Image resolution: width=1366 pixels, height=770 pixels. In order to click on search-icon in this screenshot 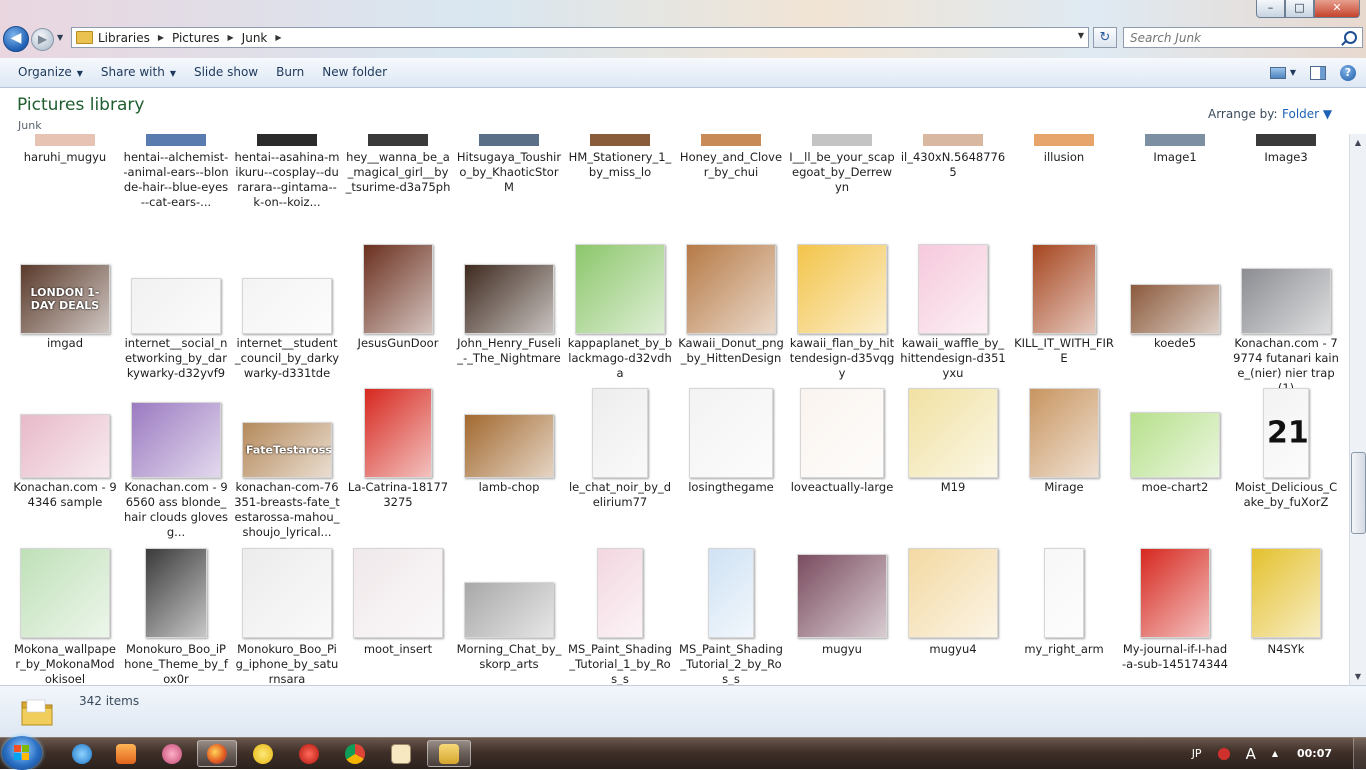, I will do `click(1350, 37)`.